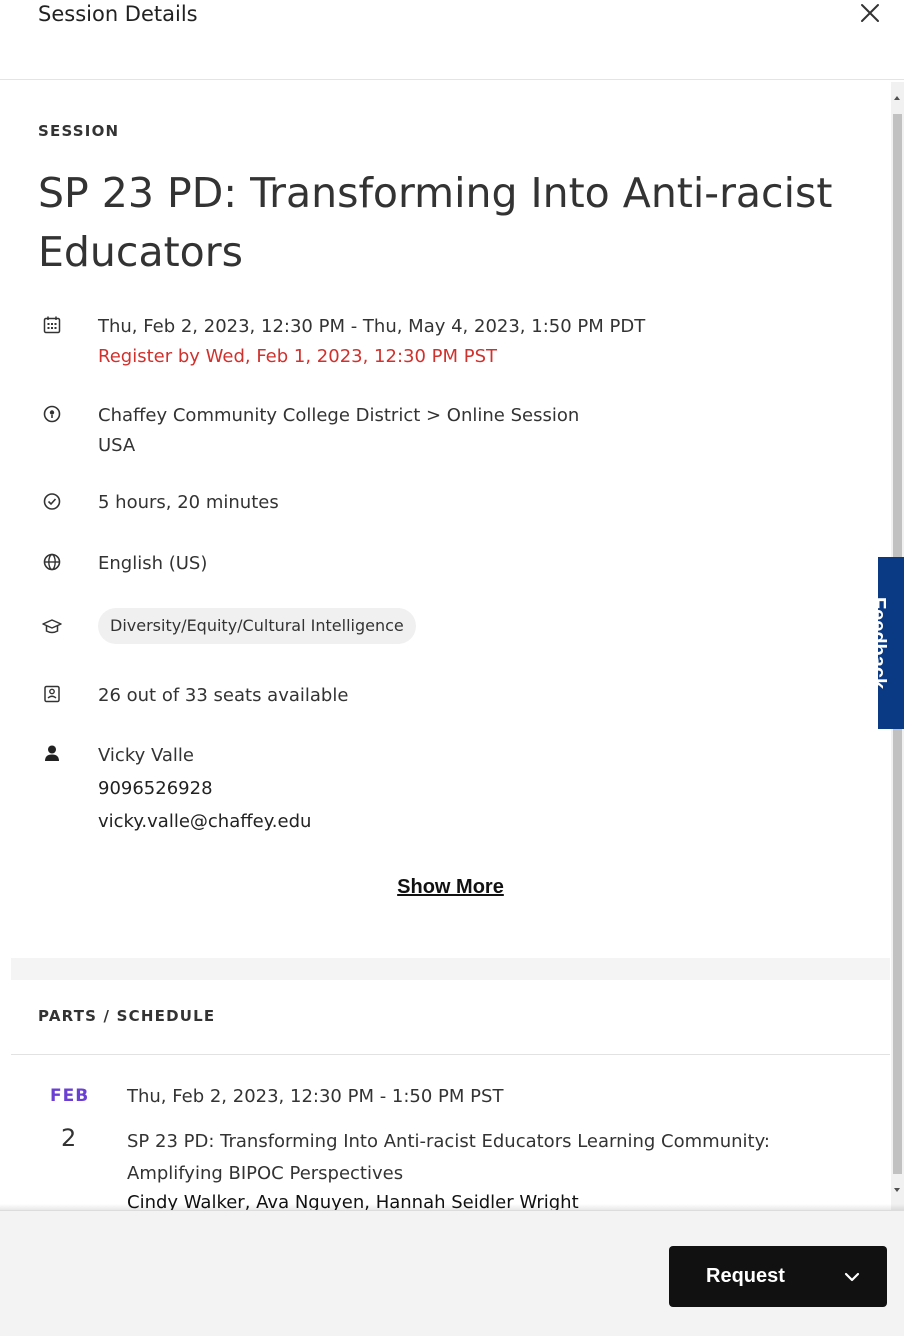 The image size is (904, 1336). I want to click on feedback-tab: Feedback, so click(890, 643).